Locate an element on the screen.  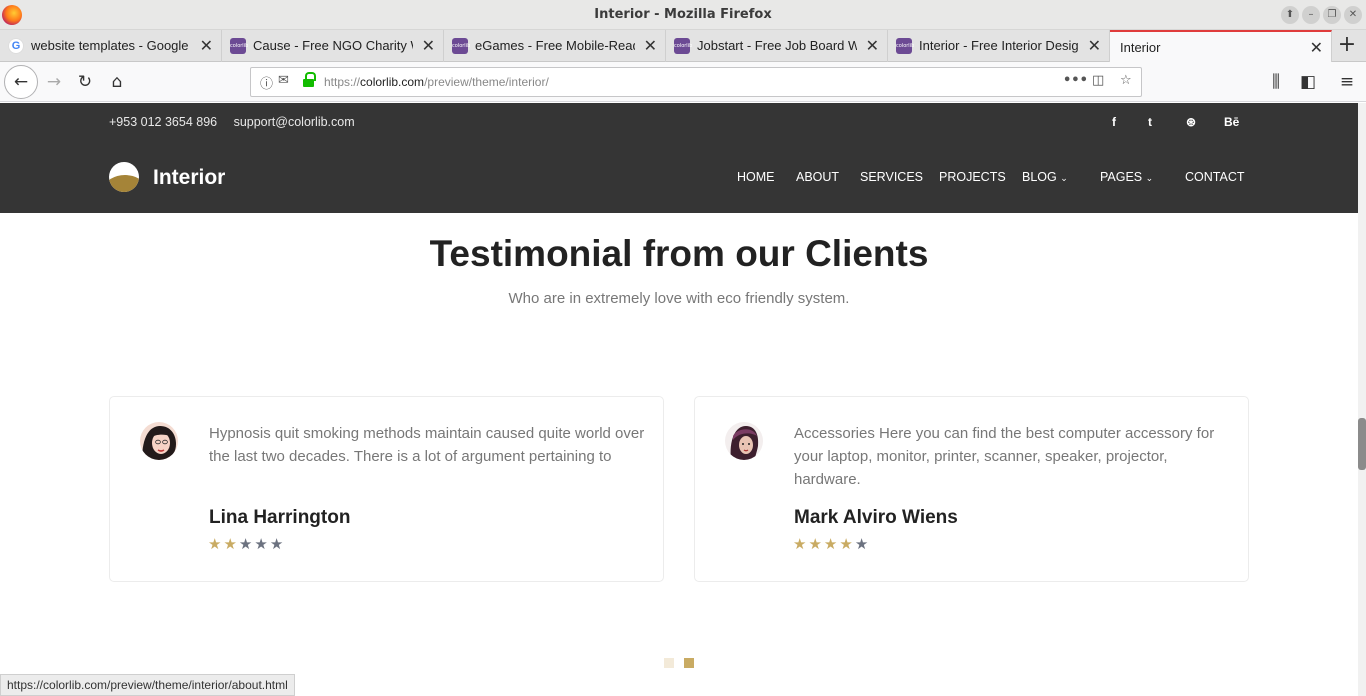
lock-icon is located at coordinates (309, 80).